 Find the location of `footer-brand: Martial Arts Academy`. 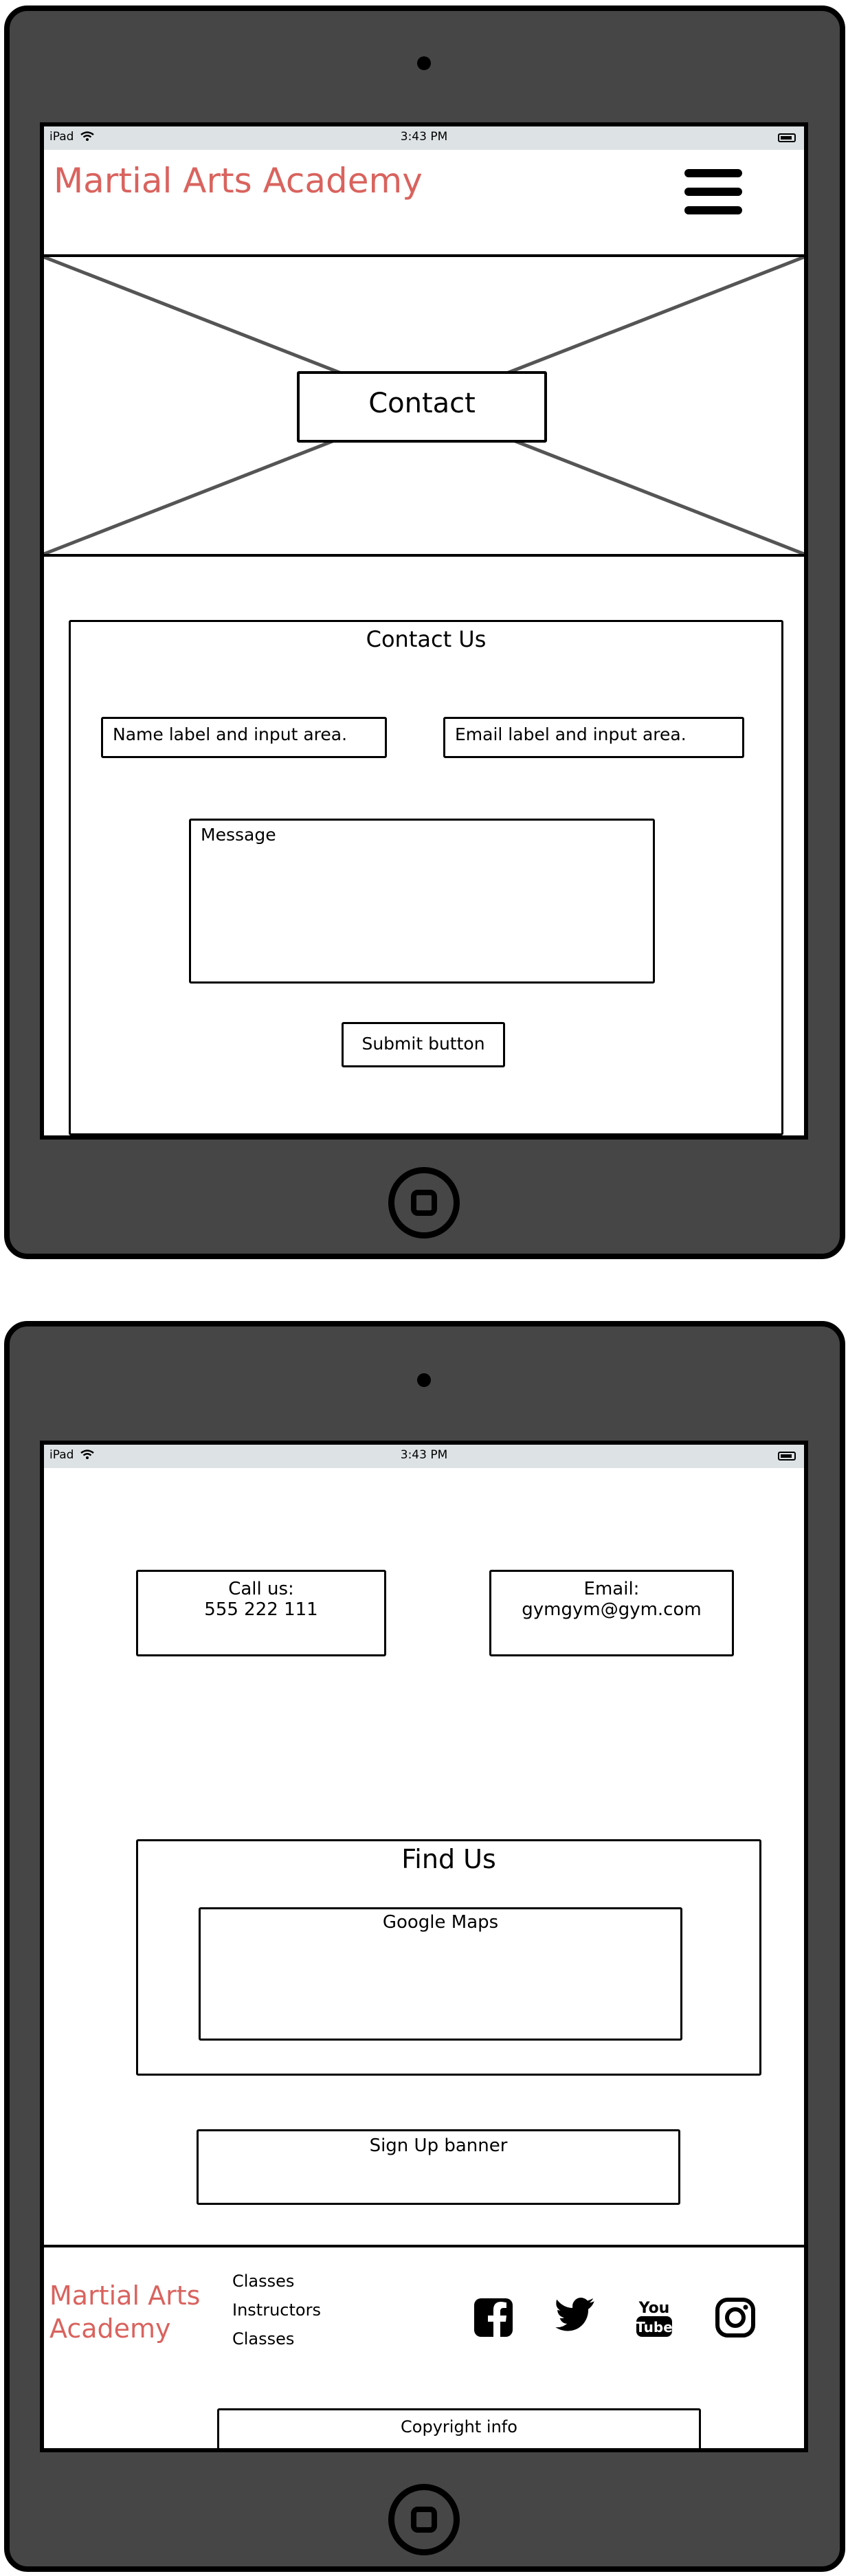

footer-brand: Martial Arts Academy is located at coordinates (125, 2312).